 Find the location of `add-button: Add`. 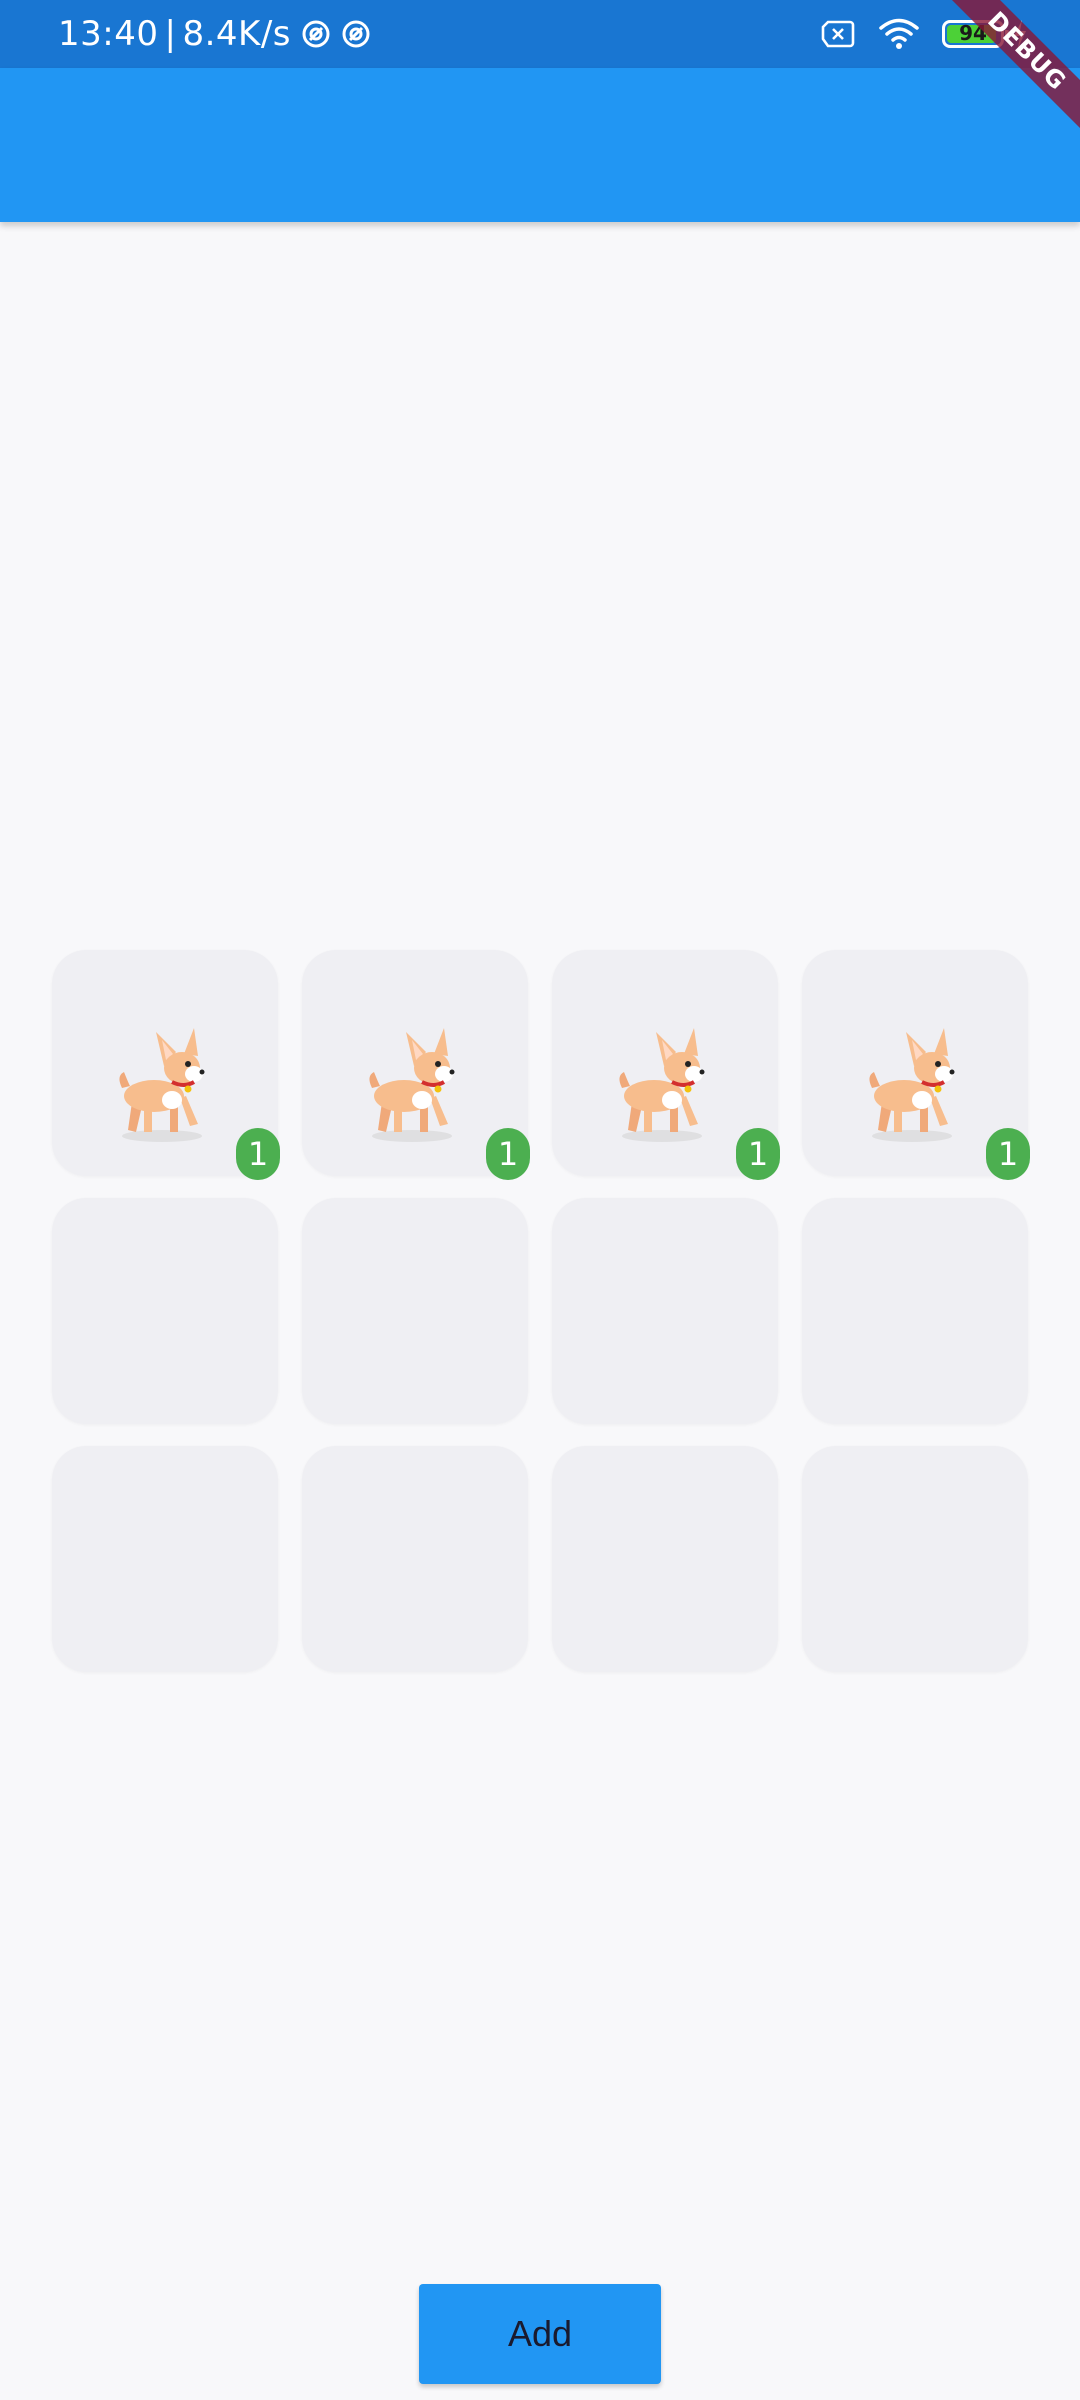

add-button: Add is located at coordinates (540, 2334).